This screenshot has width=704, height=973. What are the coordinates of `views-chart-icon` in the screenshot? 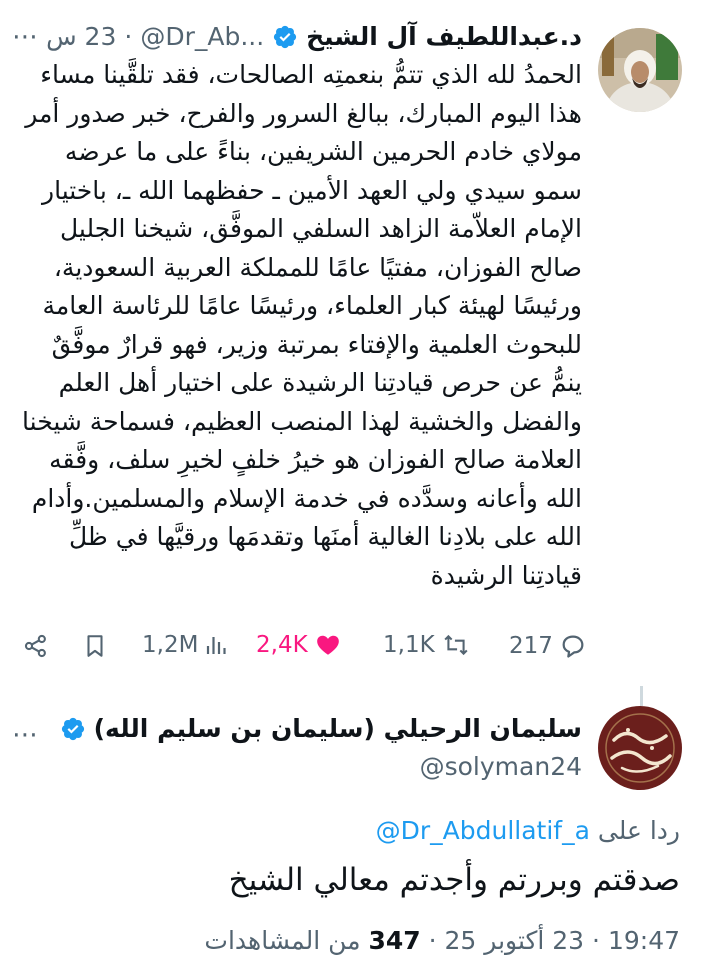 It's located at (217, 645).